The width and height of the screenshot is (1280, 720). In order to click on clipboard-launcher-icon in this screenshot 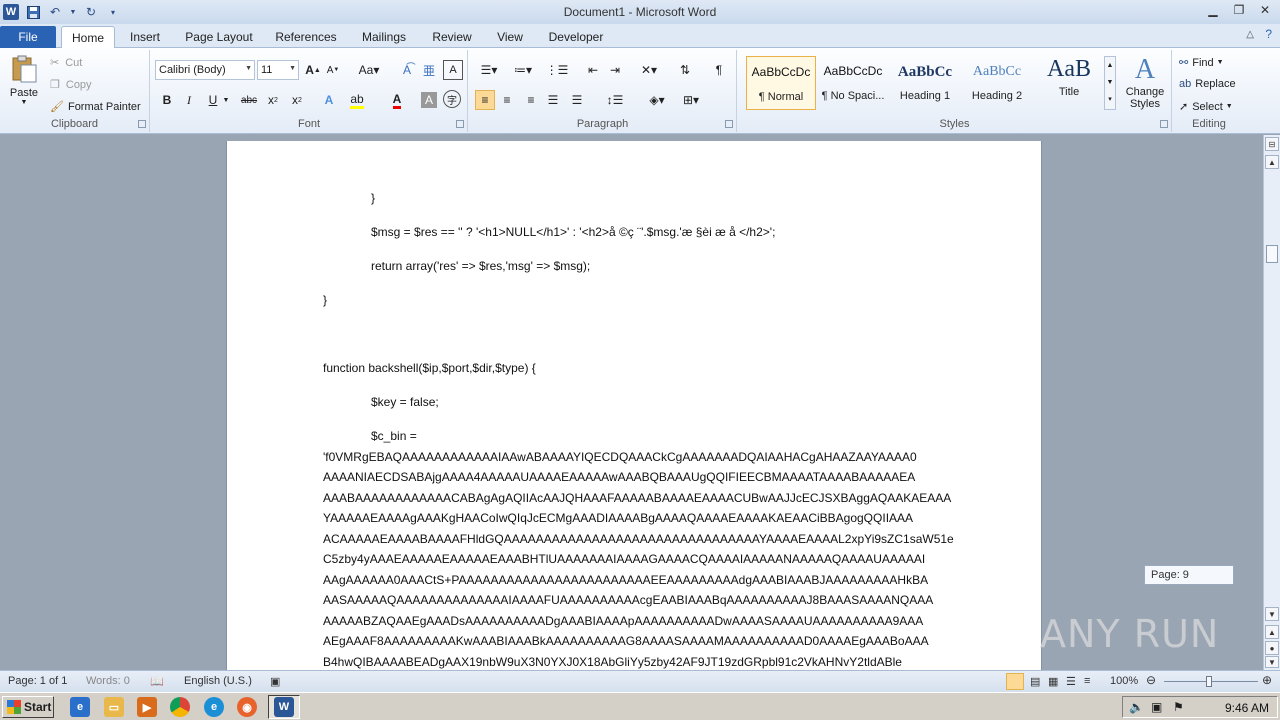, I will do `click(142, 124)`.